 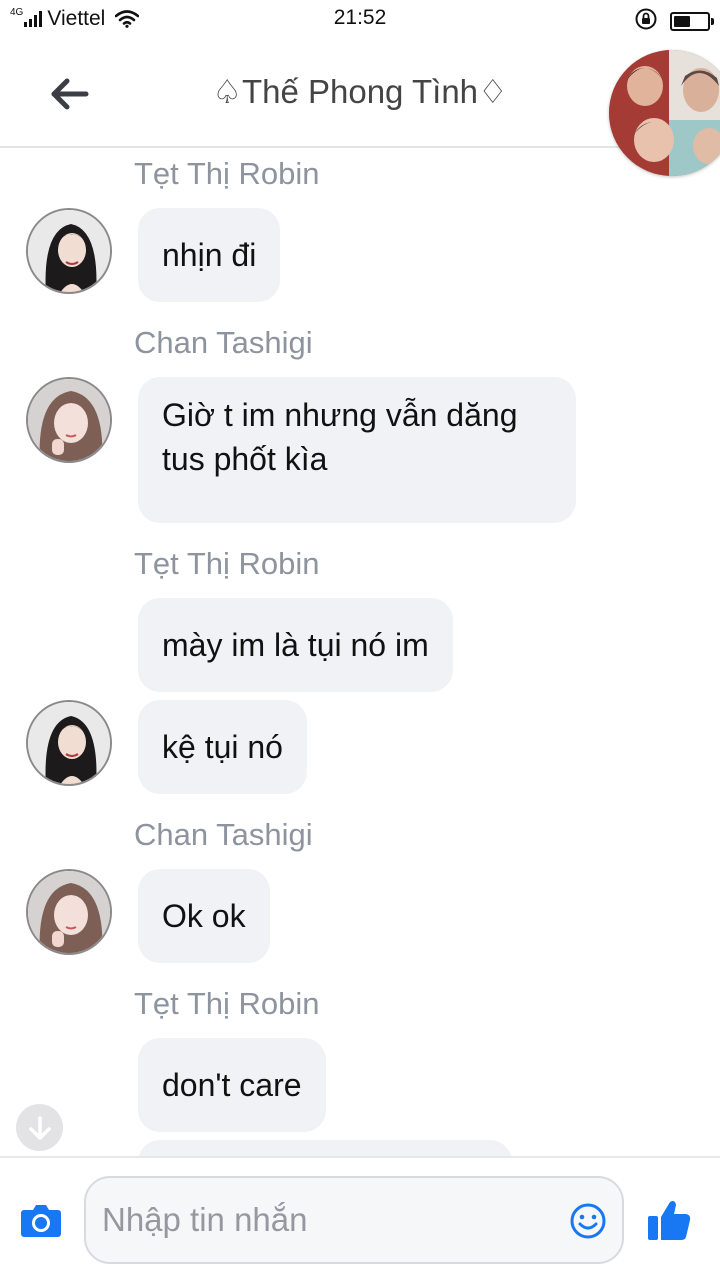 I want to click on emoji-button, so click(x=588, y=1223).